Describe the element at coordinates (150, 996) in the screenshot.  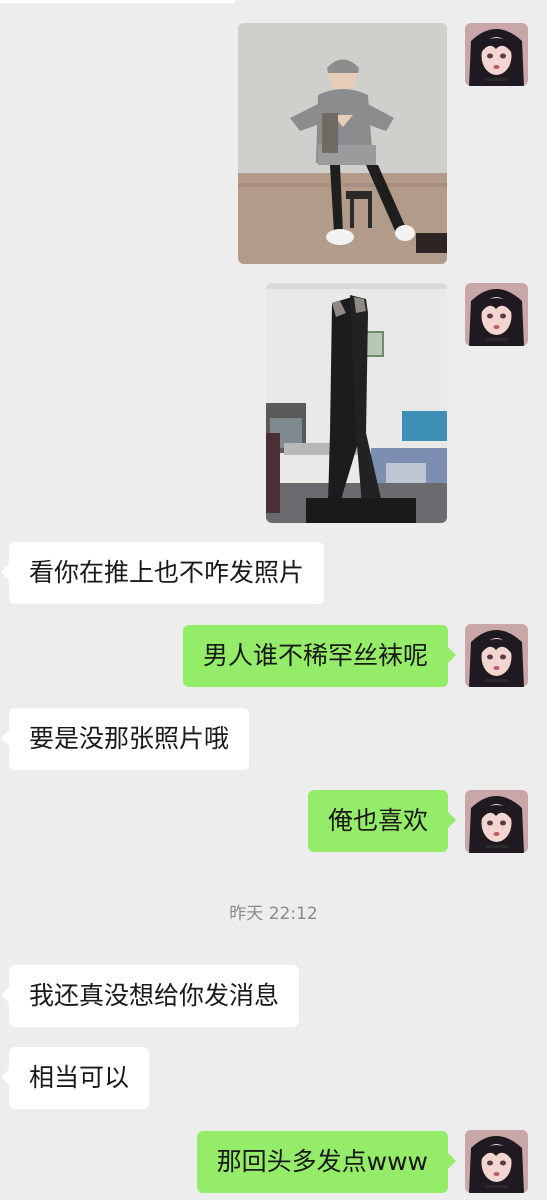
I see `message-bubble-received: 我还真没想给你发消息` at that location.